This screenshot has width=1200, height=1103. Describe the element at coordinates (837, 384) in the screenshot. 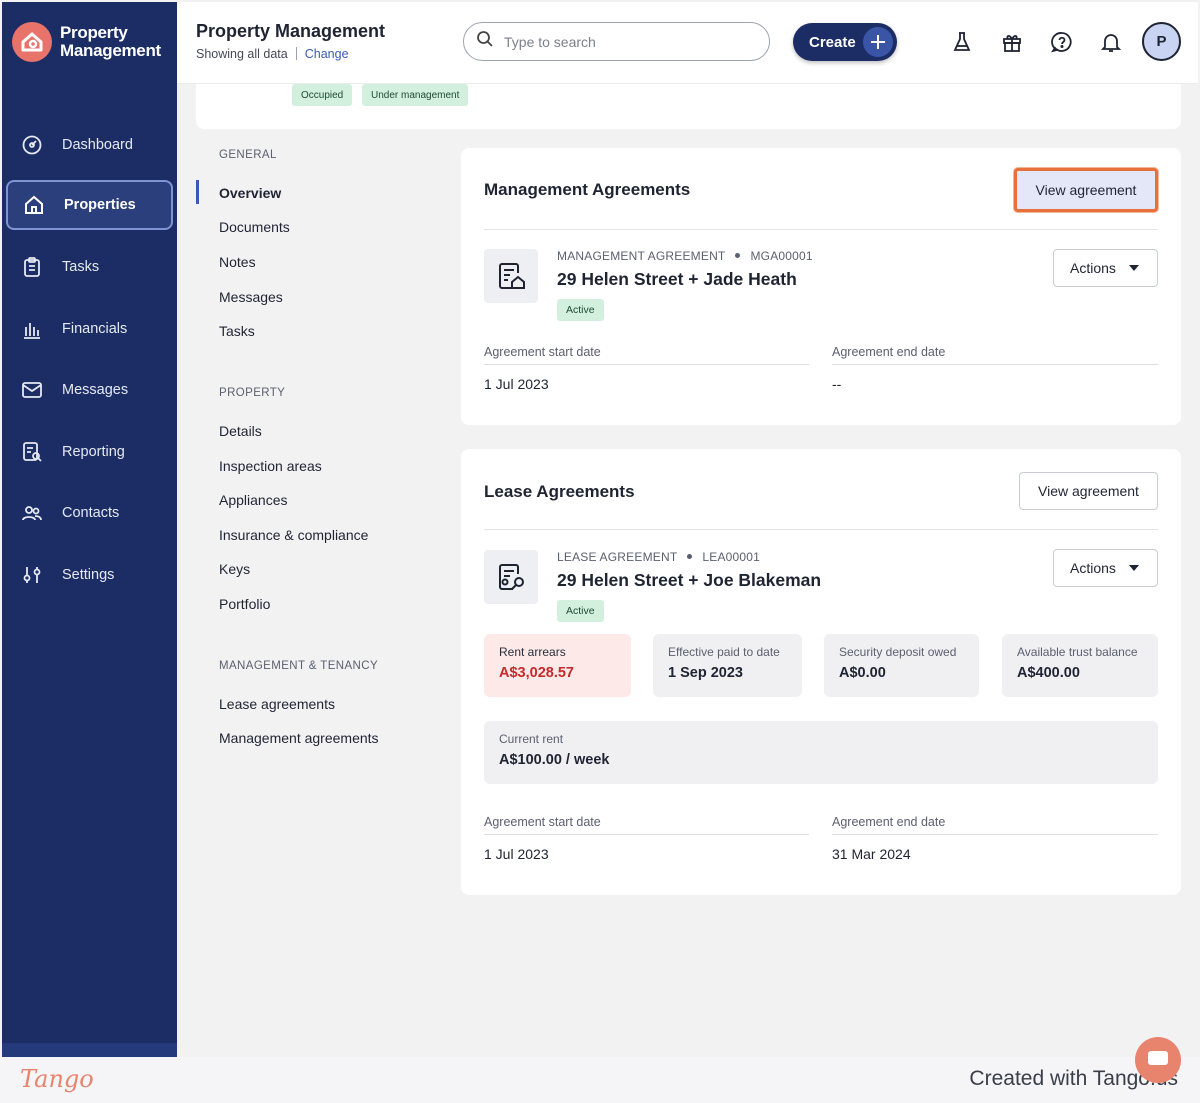

I see `end-date-value: --` at that location.